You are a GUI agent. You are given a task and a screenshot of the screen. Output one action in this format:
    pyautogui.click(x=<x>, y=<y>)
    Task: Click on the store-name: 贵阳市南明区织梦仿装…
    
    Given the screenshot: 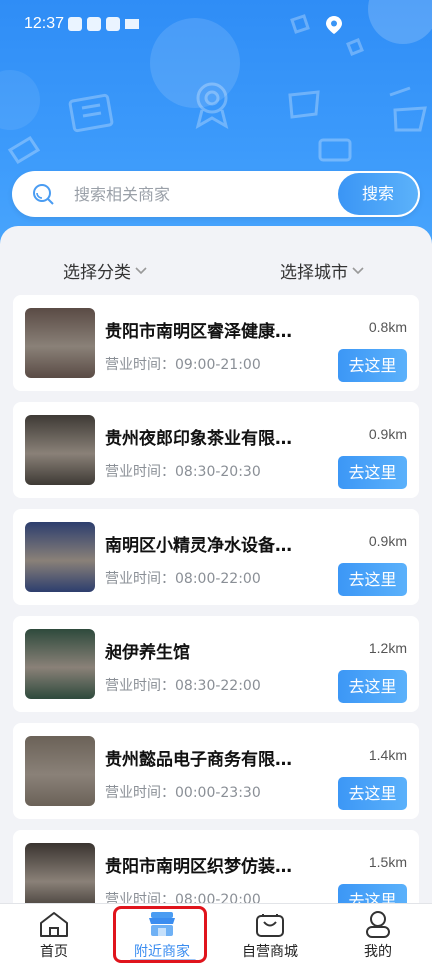 What is the action you would take?
    pyautogui.click(x=198, y=867)
    